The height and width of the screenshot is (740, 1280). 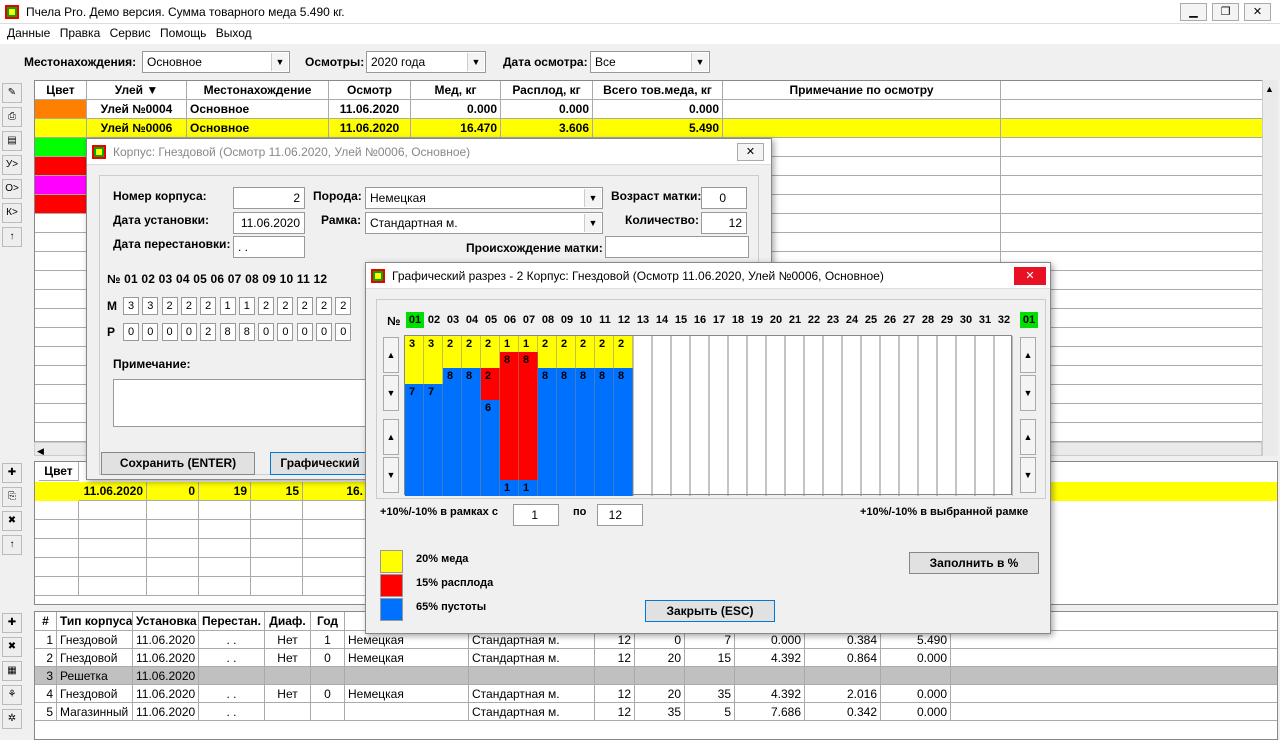 What do you see at coordinates (862, 109) in the screenshot?
I see `hive-note-cell` at bounding box center [862, 109].